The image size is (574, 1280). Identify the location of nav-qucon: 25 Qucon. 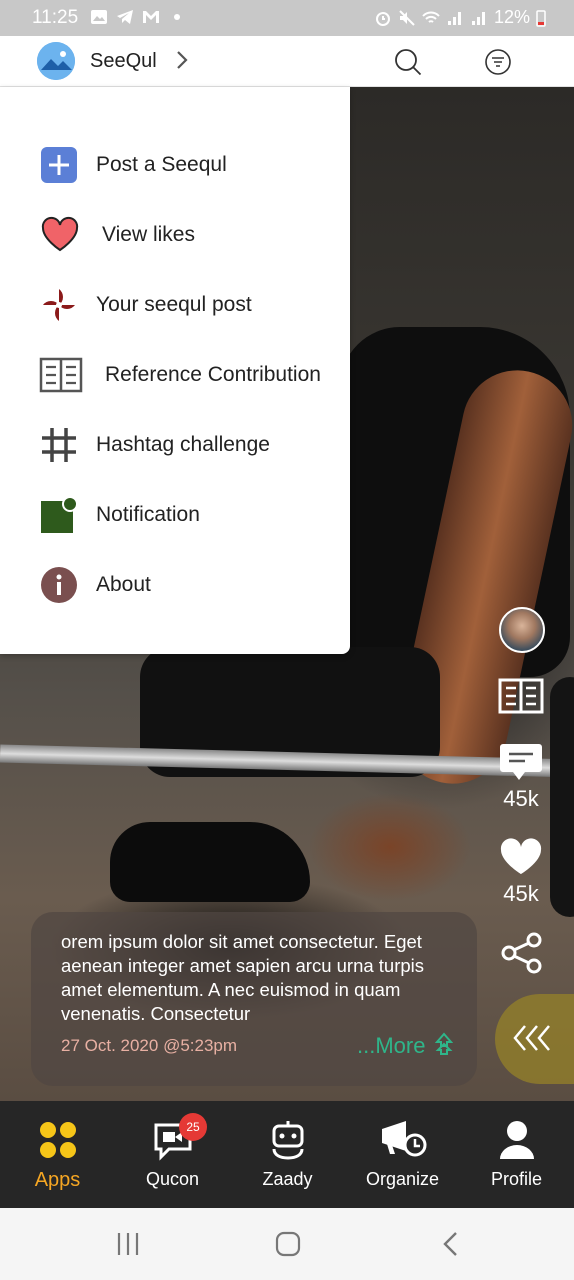
(172, 1154).